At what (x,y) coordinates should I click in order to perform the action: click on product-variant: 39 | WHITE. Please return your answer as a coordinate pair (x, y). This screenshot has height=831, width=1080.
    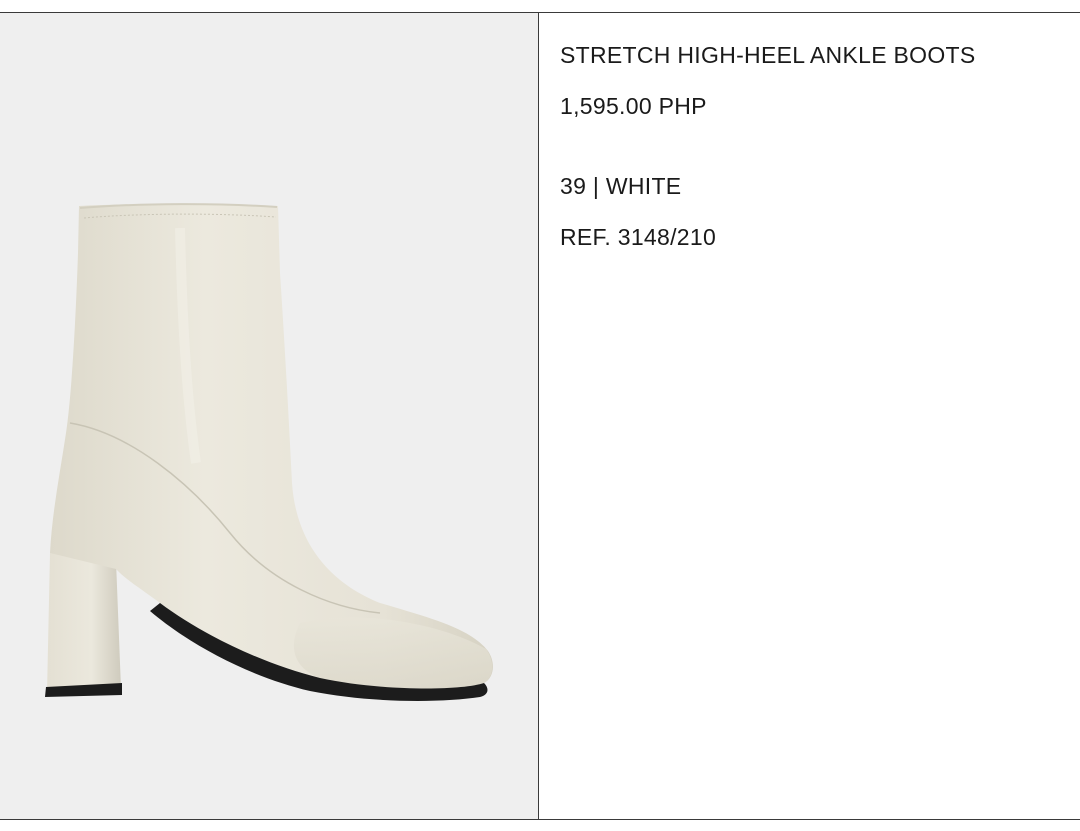
    Looking at the image, I should click on (621, 186).